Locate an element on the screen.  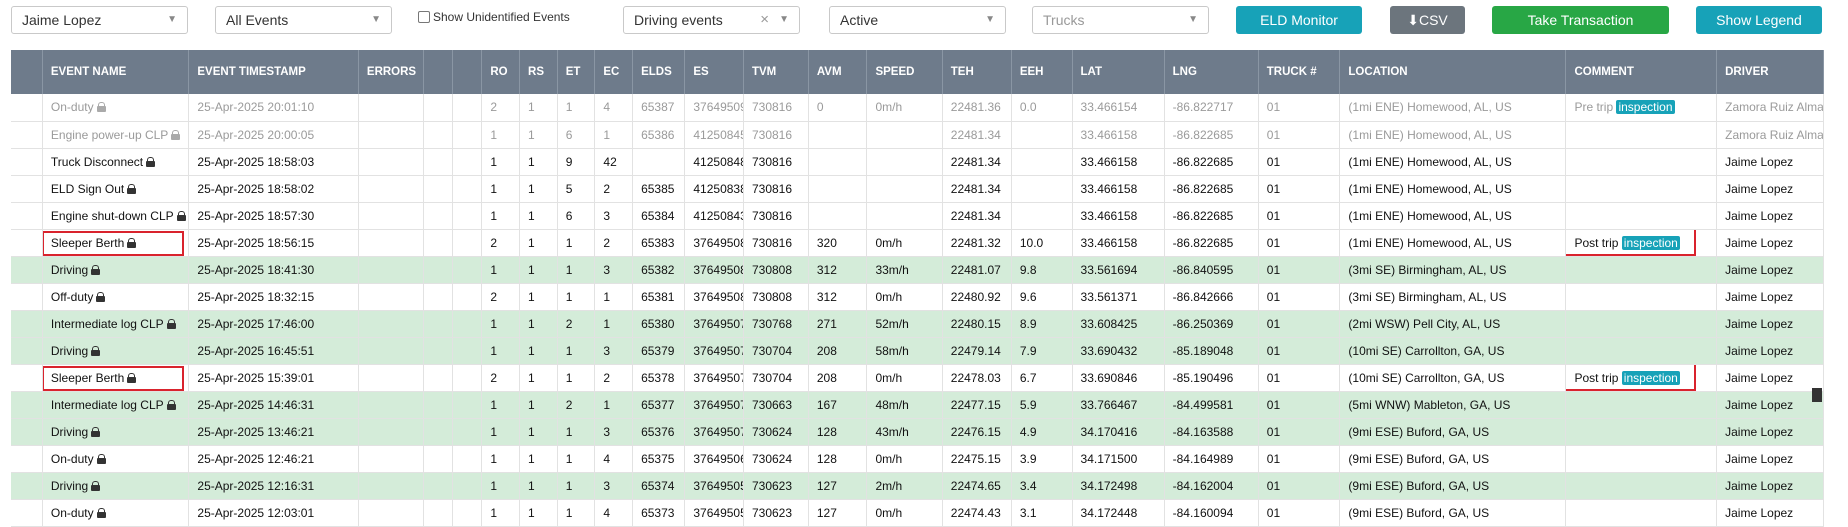
checkbox-box is located at coordinates (424, 17).